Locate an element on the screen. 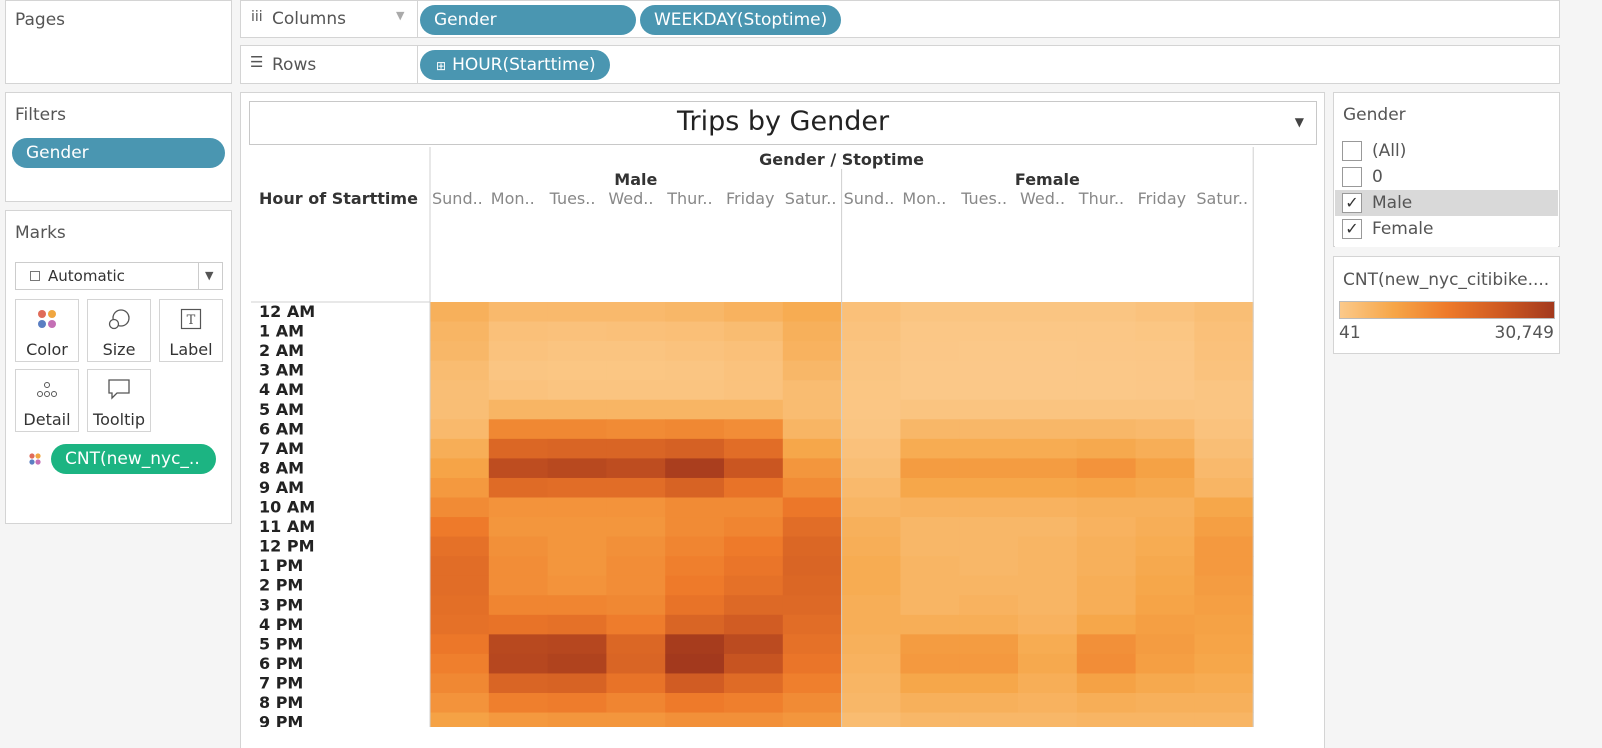  expand-icon: ⊞ is located at coordinates (441, 66).